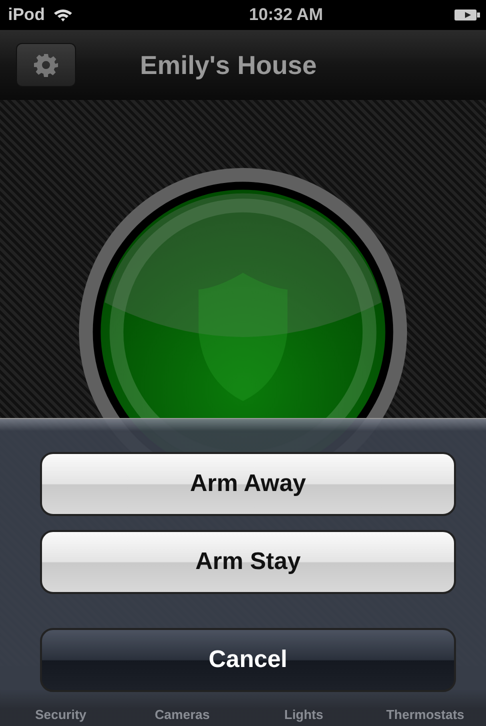 The width and height of the screenshot is (486, 726). What do you see at coordinates (303, 714) in the screenshot?
I see `tab: Lights` at bounding box center [303, 714].